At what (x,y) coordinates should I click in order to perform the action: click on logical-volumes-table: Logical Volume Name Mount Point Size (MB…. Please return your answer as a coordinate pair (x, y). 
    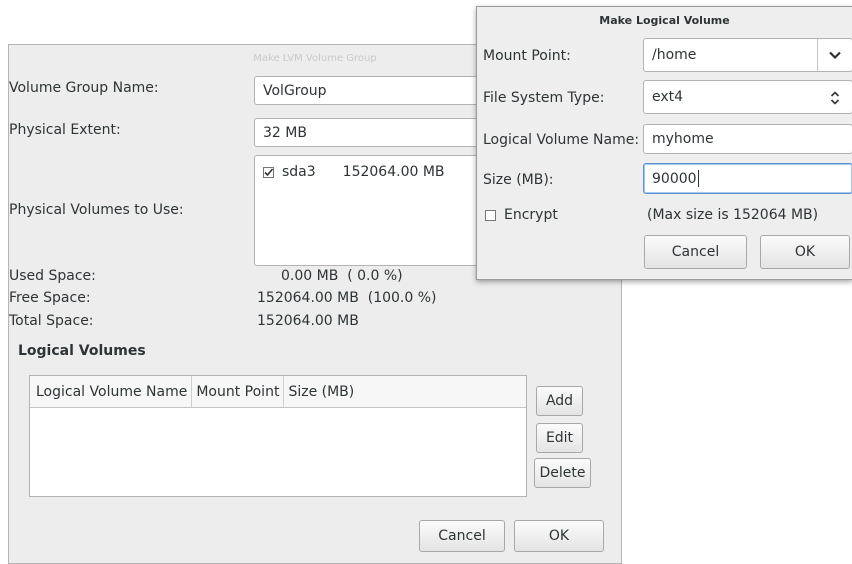
    Looking at the image, I should click on (278, 436).